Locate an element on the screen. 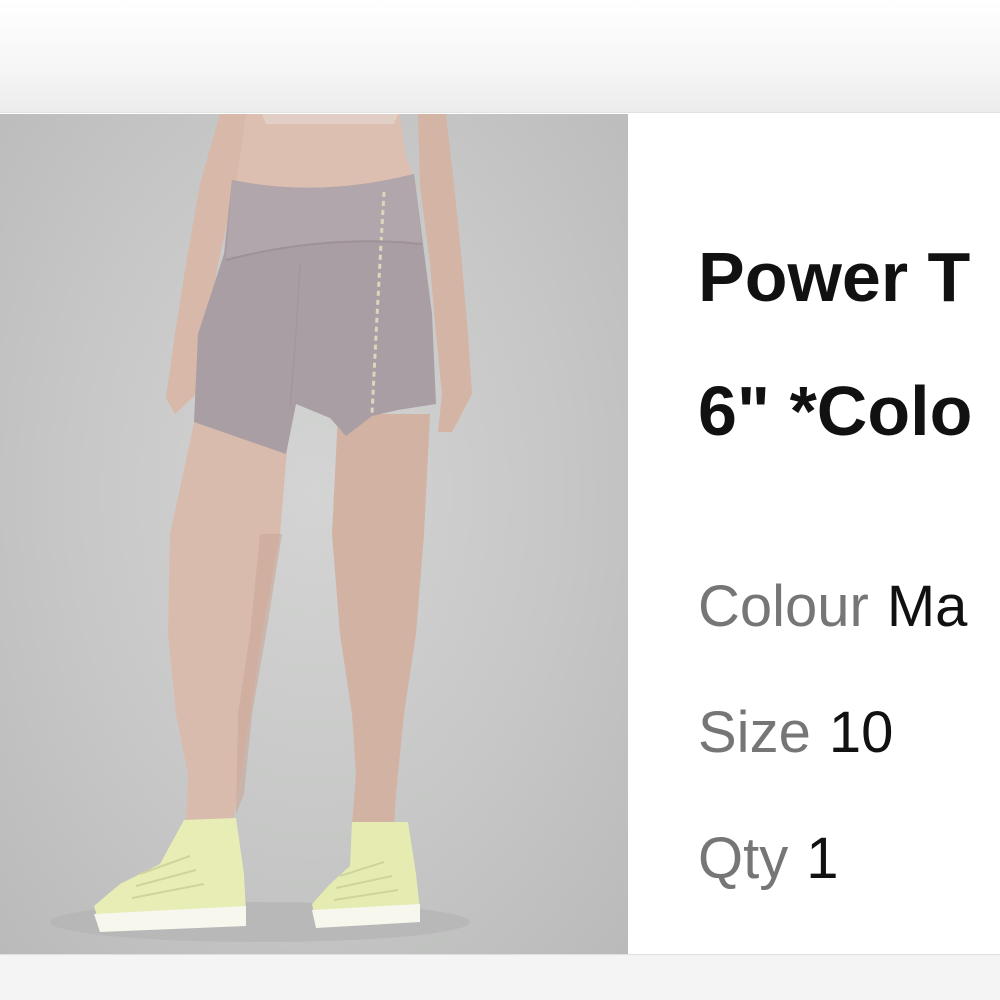  bottom-band is located at coordinates (500, 977).